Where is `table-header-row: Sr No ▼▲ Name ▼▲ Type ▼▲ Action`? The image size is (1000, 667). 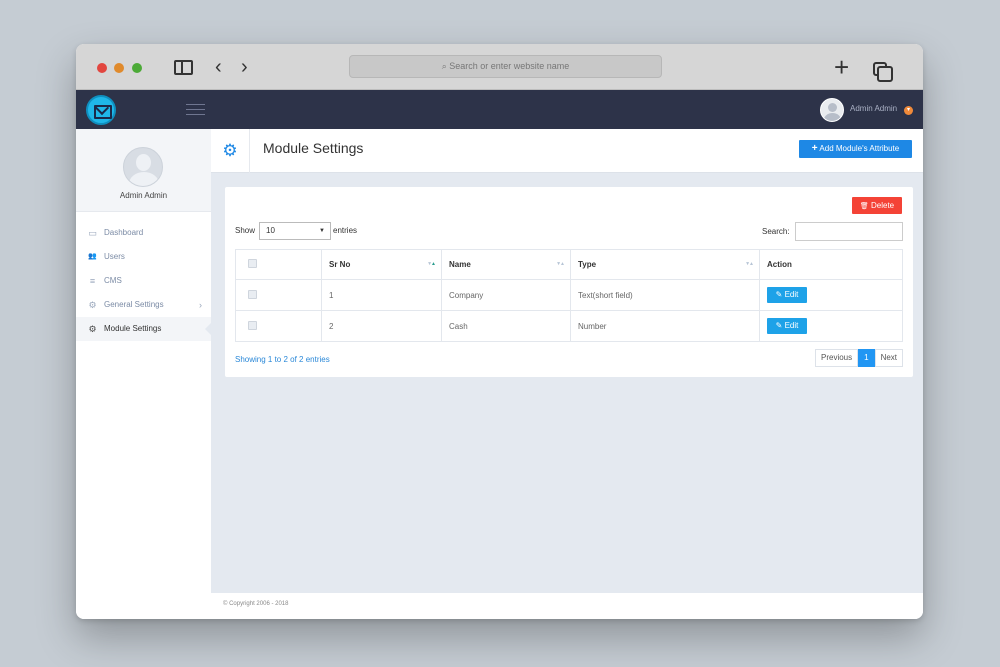 table-header-row: Sr No ▼▲ Name ▼▲ Type ▼▲ Action is located at coordinates (569, 264).